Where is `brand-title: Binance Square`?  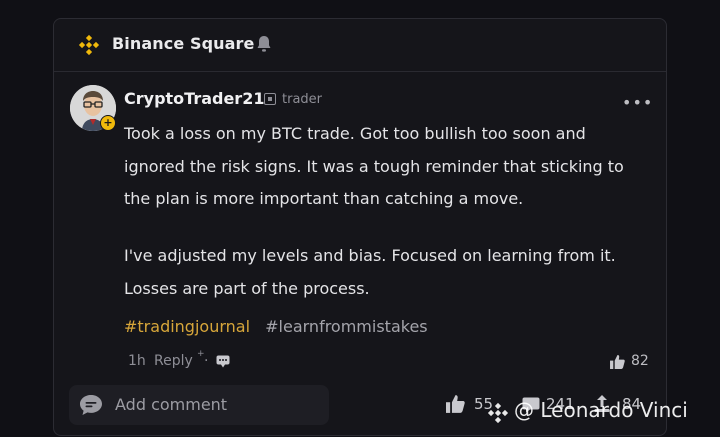
brand-title: Binance Square is located at coordinates (183, 43).